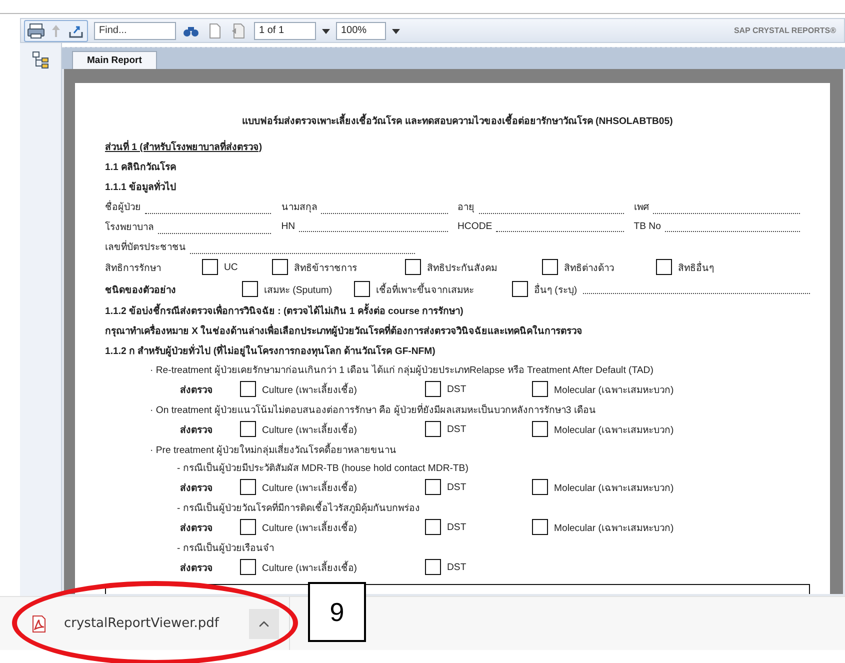 The height and width of the screenshot is (663, 845). Describe the element at coordinates (556, 289) in the screenshot. I see `option-label: อื่นๆ (ระบุ)` at that location.